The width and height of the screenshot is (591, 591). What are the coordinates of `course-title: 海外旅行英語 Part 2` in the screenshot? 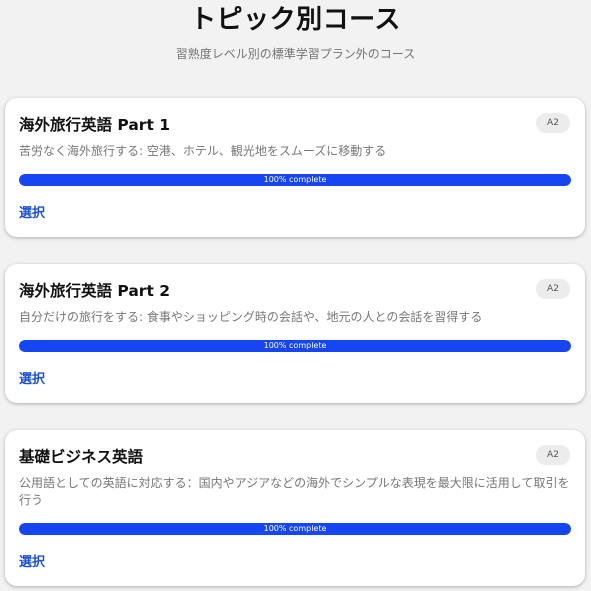 It's located at (95, 291).